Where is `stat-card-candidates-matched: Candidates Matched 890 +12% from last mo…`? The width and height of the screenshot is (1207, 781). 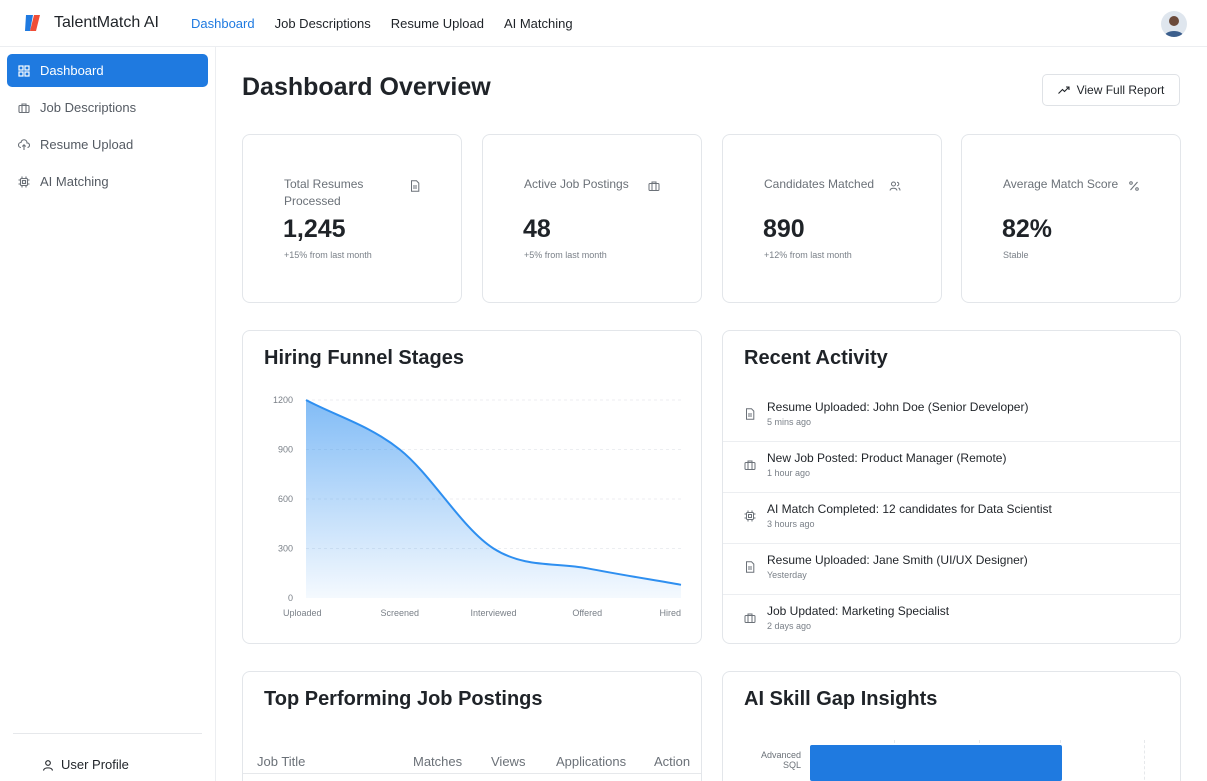
stat-card-candidates-matched: Candidates Matched 890 +12% from last mo… is located at coordinates (832, 218).